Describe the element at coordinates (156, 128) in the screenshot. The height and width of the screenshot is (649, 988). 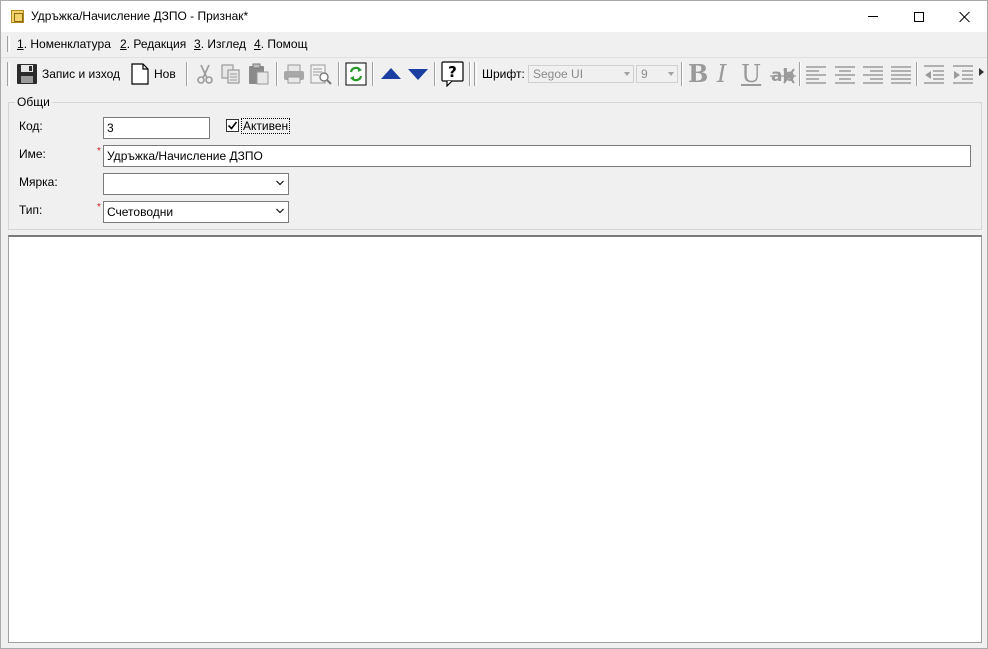
I see `code-input: 3` at that location.